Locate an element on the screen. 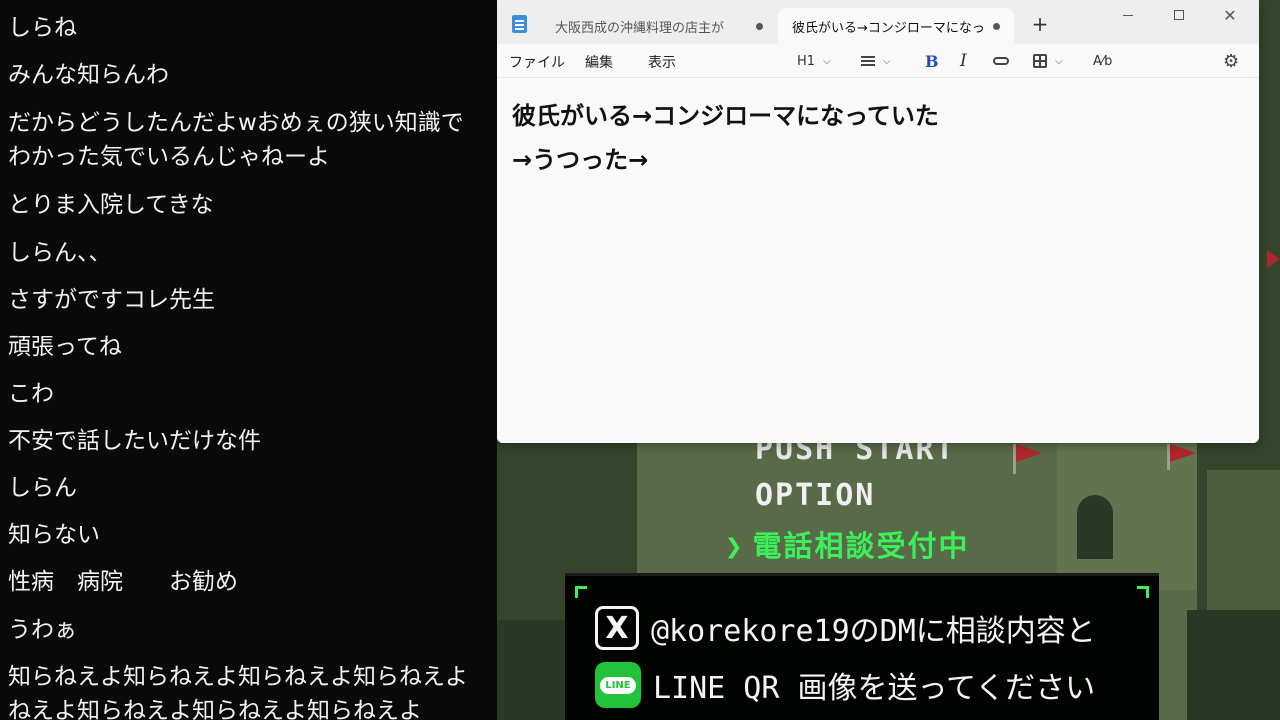 The height and width of the screenshot is (720, 1280). castle-window is located at coordinates (1095, 527).